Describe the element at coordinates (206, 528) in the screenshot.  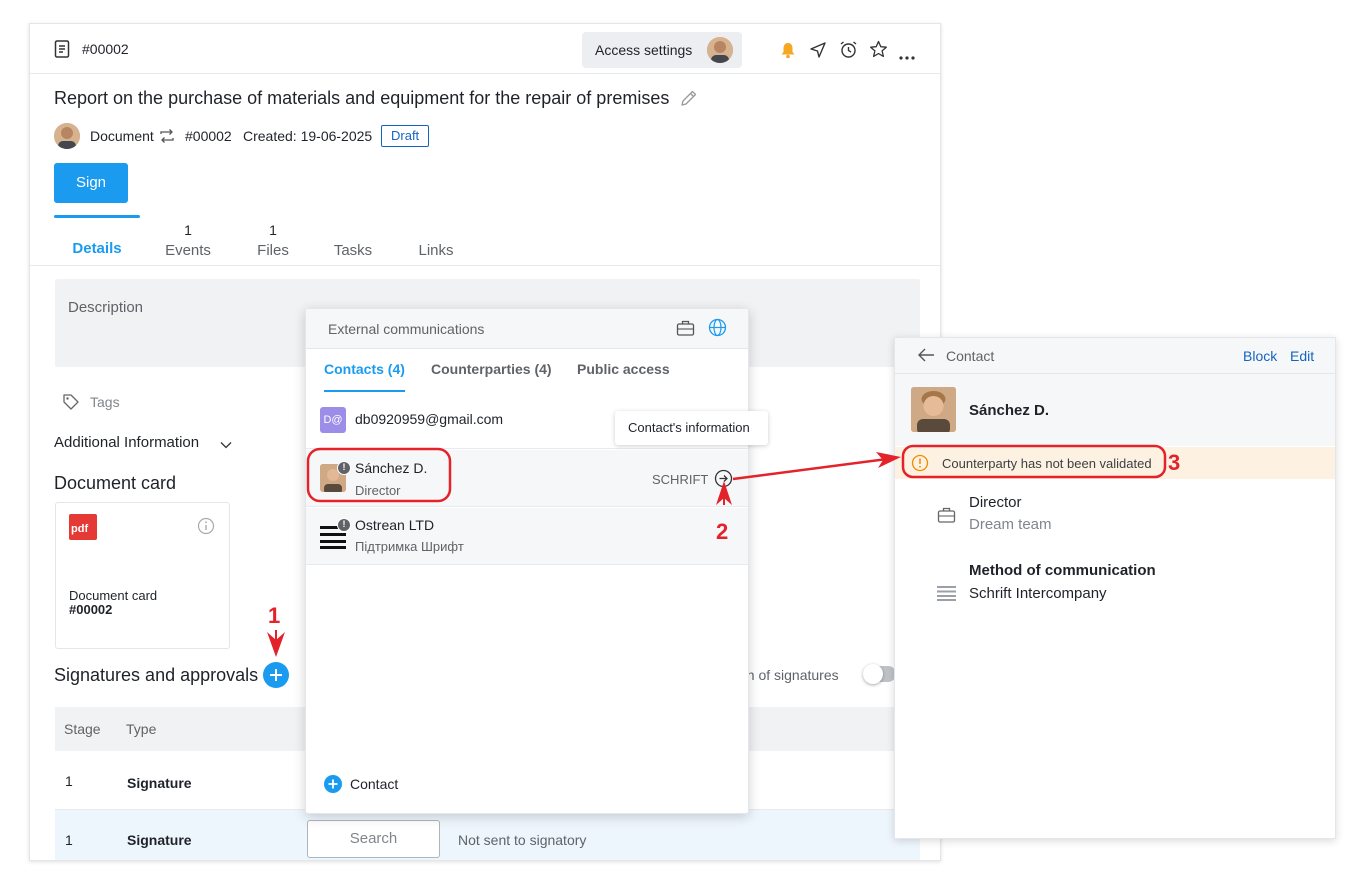
I see `info-icon` at that location.